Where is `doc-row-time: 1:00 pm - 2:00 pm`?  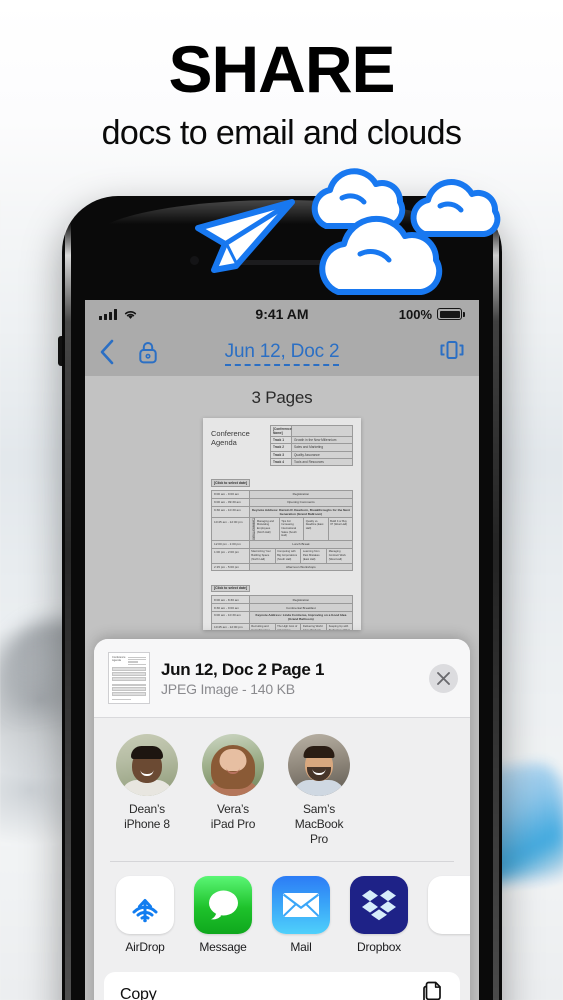
doc-row-time: 1:00 pm - 2:00 pm is located at coordinates (231, 555).